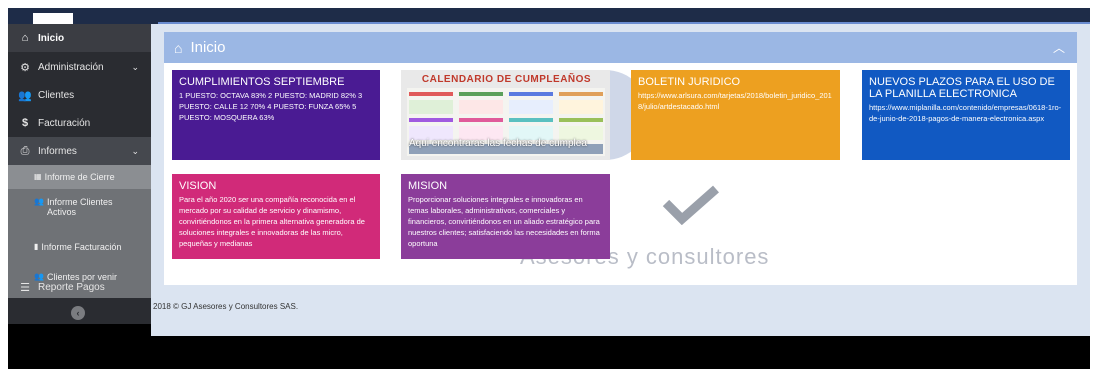  I want to click on sidebar-item-label: Inicio, so click(51, 38).